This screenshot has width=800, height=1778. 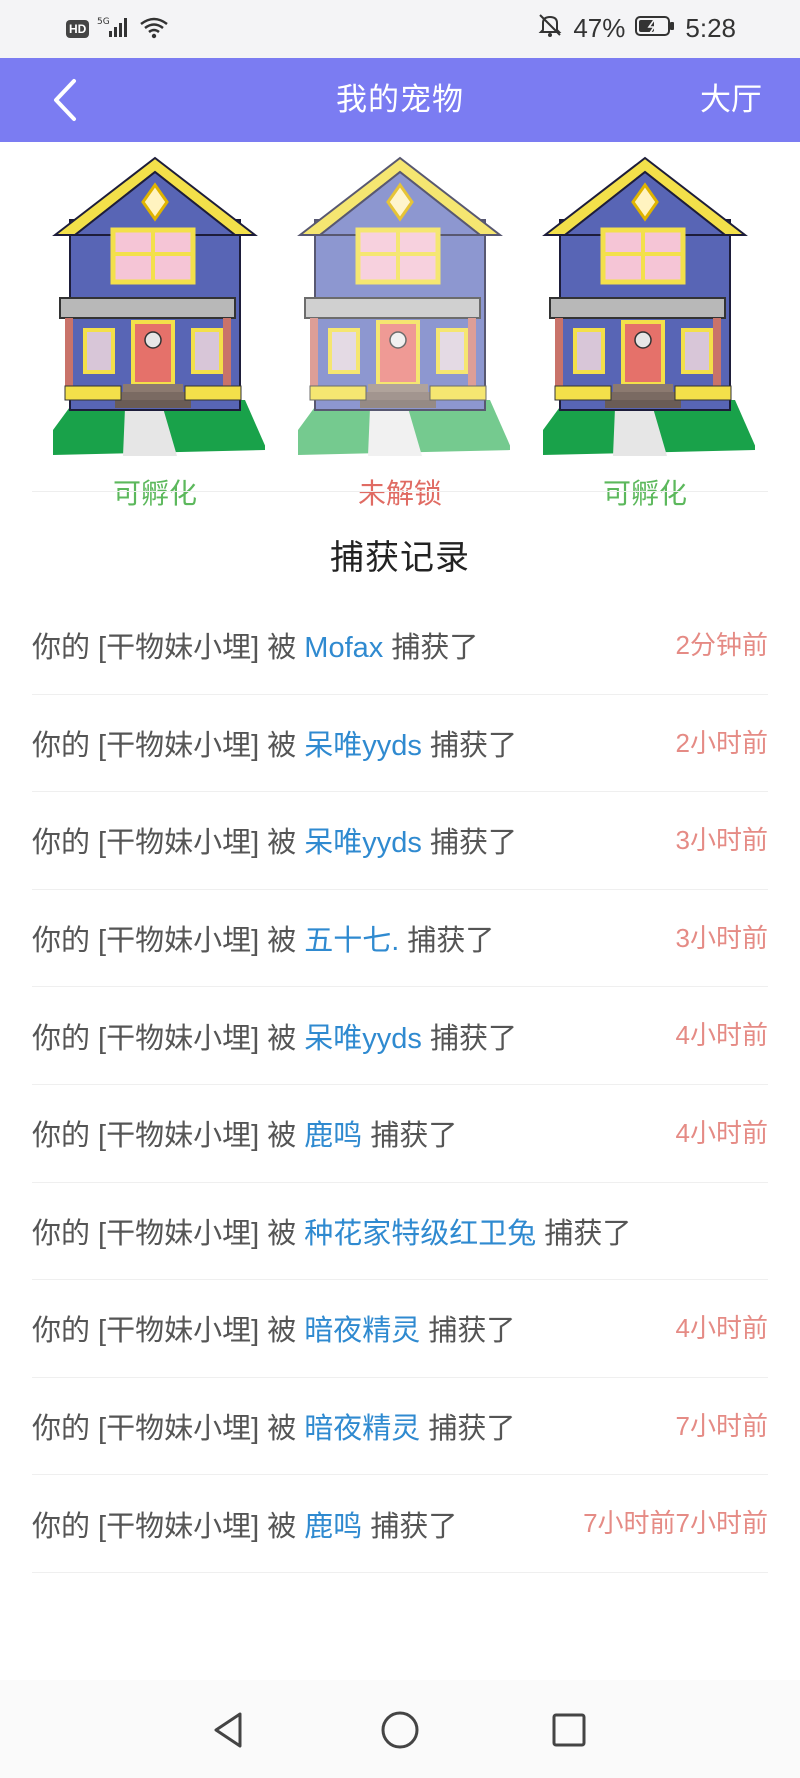 I want to click on record-text: 你的 [干物妹小埋] 被 五十七. 捕获了, so click(x=263, y=938).